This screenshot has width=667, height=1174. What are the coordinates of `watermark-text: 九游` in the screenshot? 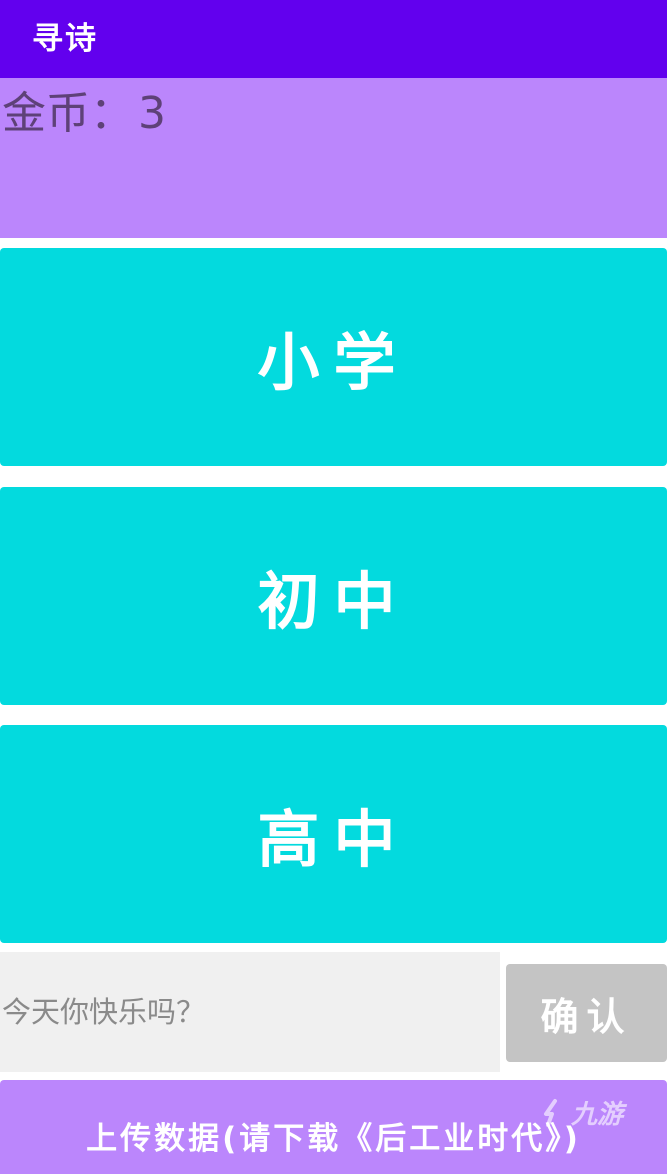 It's located at (596, 1115).